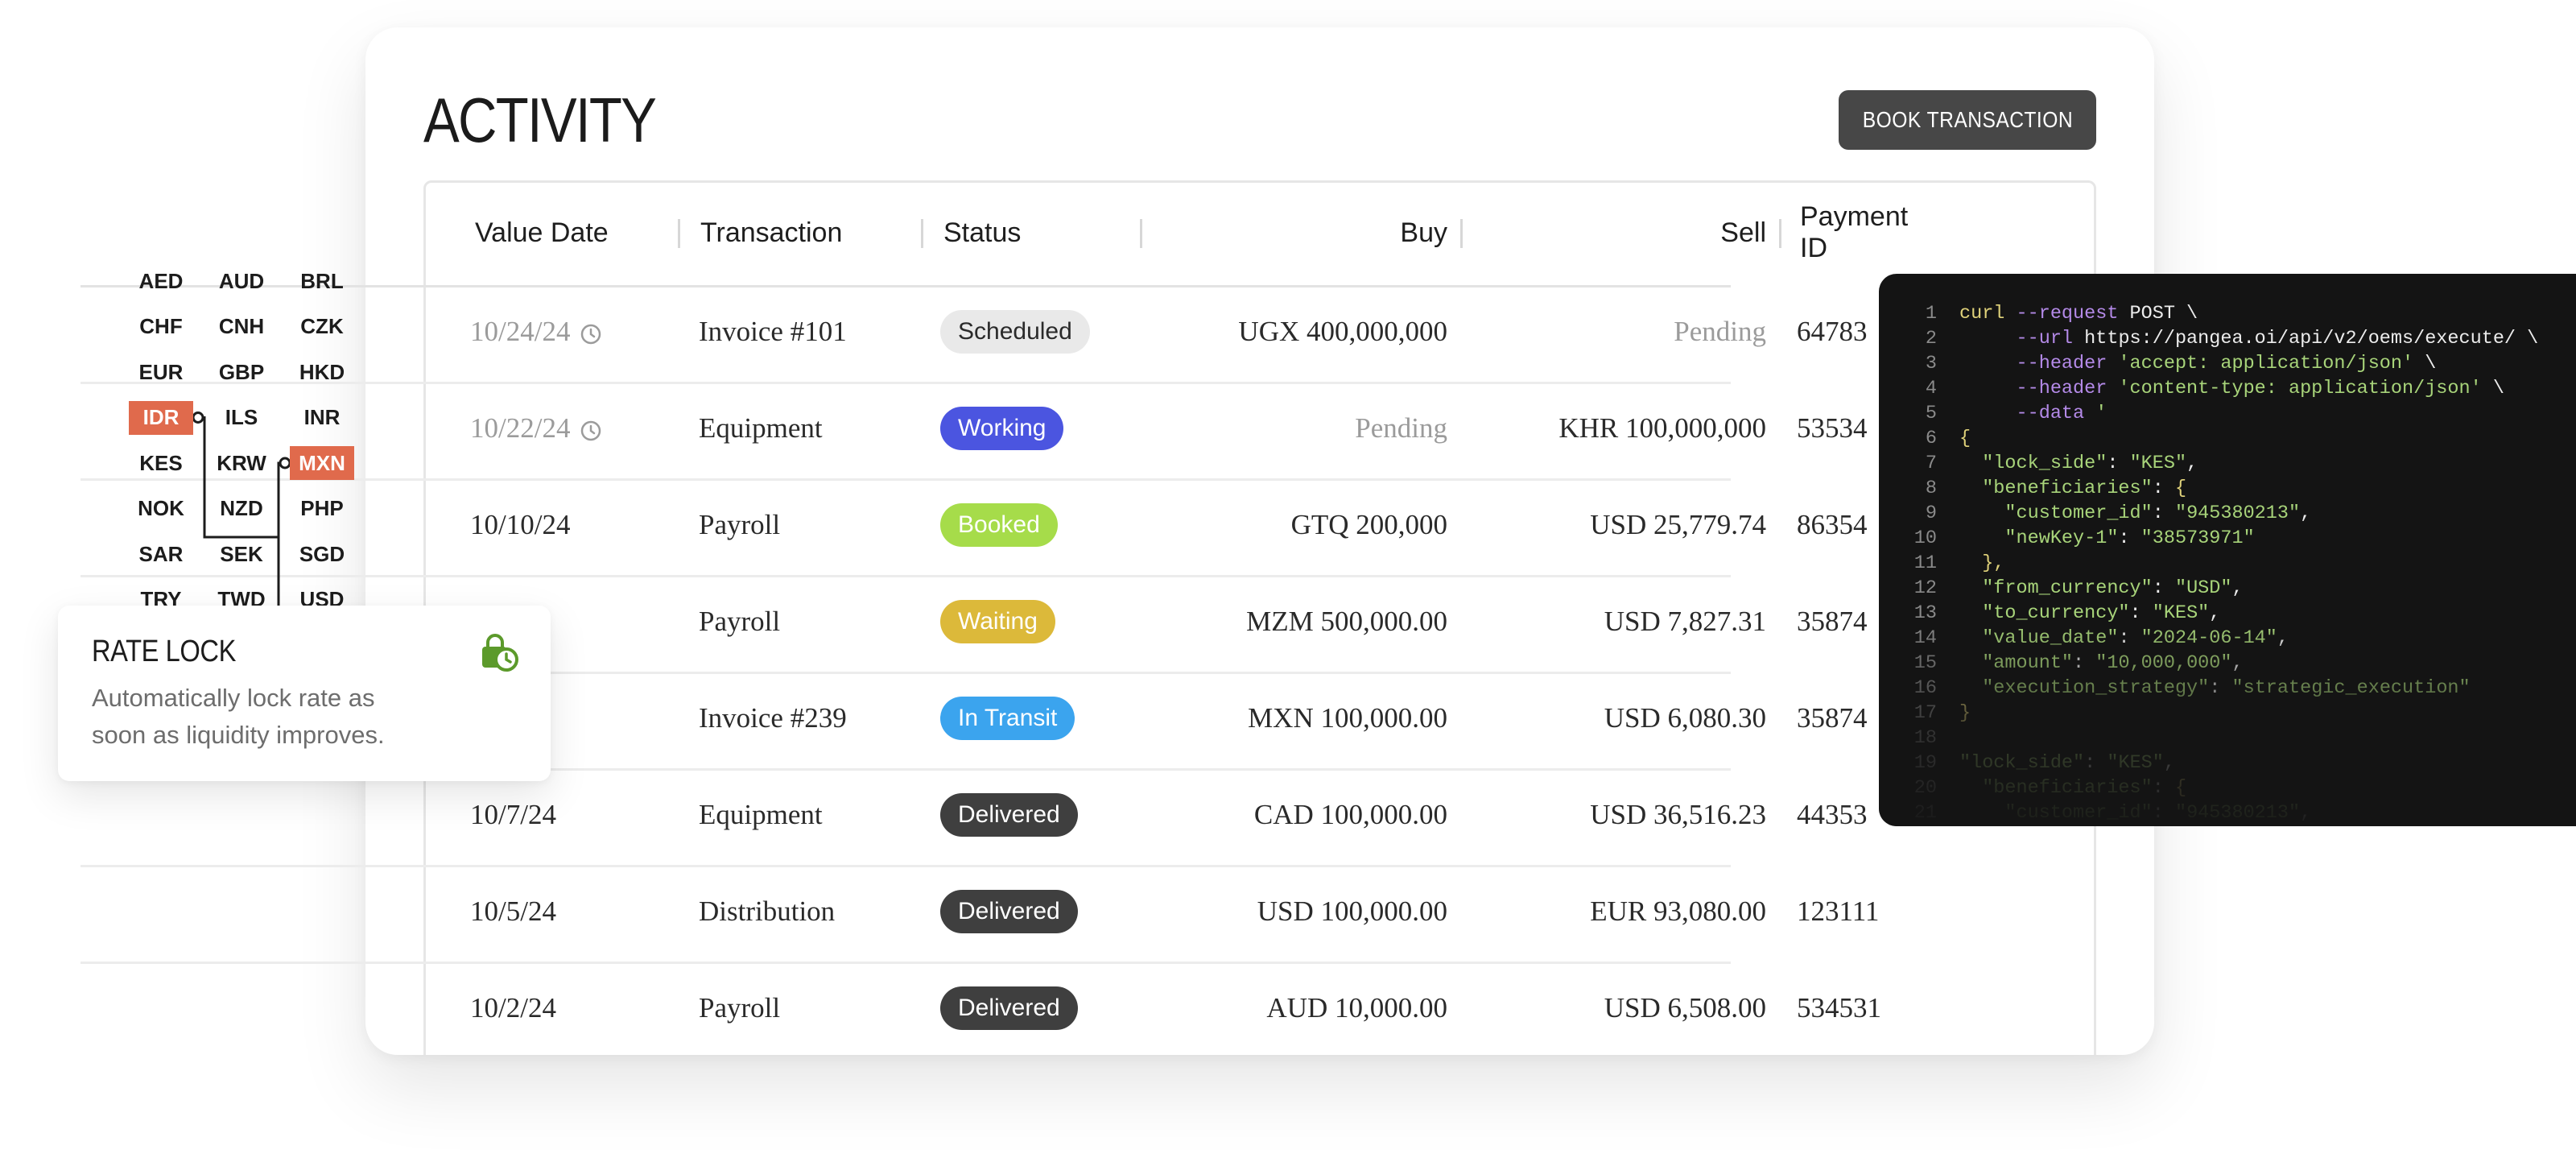 The width and height of the screenshot is (2576, 1158). I want to click on currency-hkd: HKD, so click(322, 372).